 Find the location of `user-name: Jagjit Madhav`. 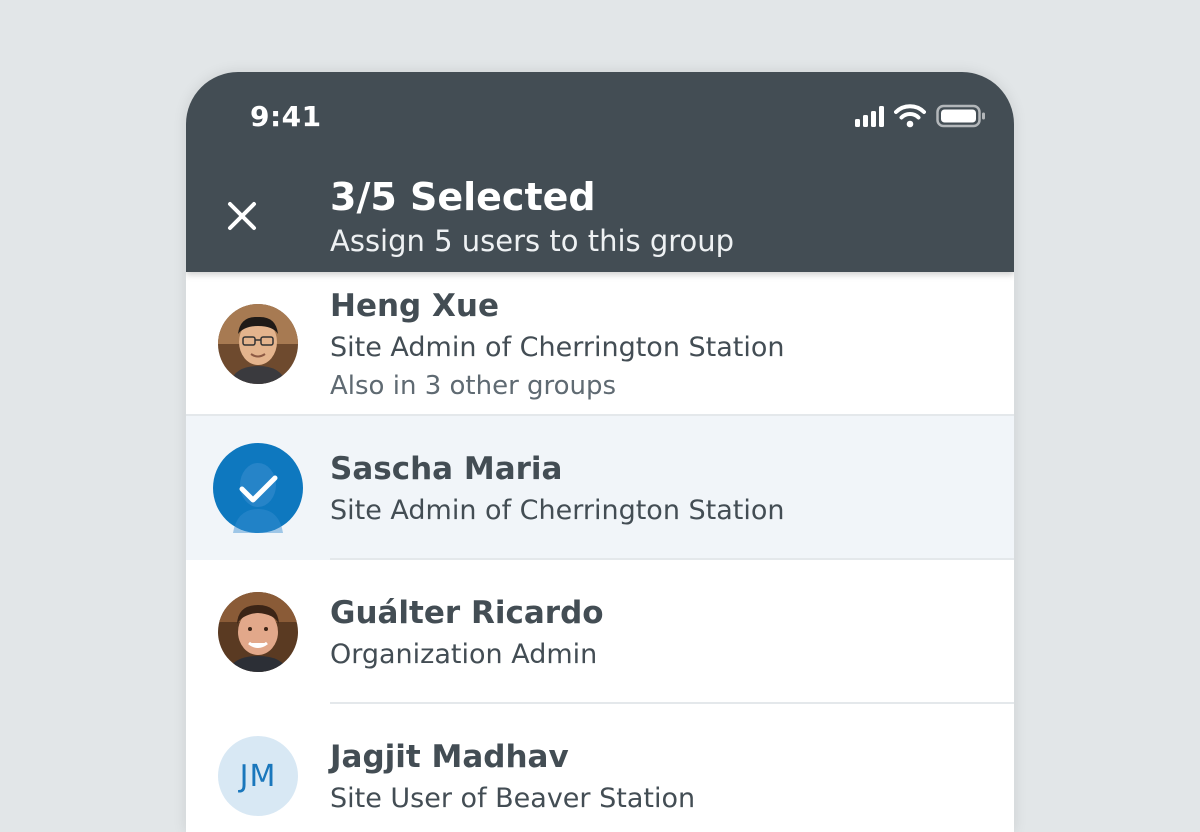

user-name: Jagjit Madhav is located at coordinates (449, 757).